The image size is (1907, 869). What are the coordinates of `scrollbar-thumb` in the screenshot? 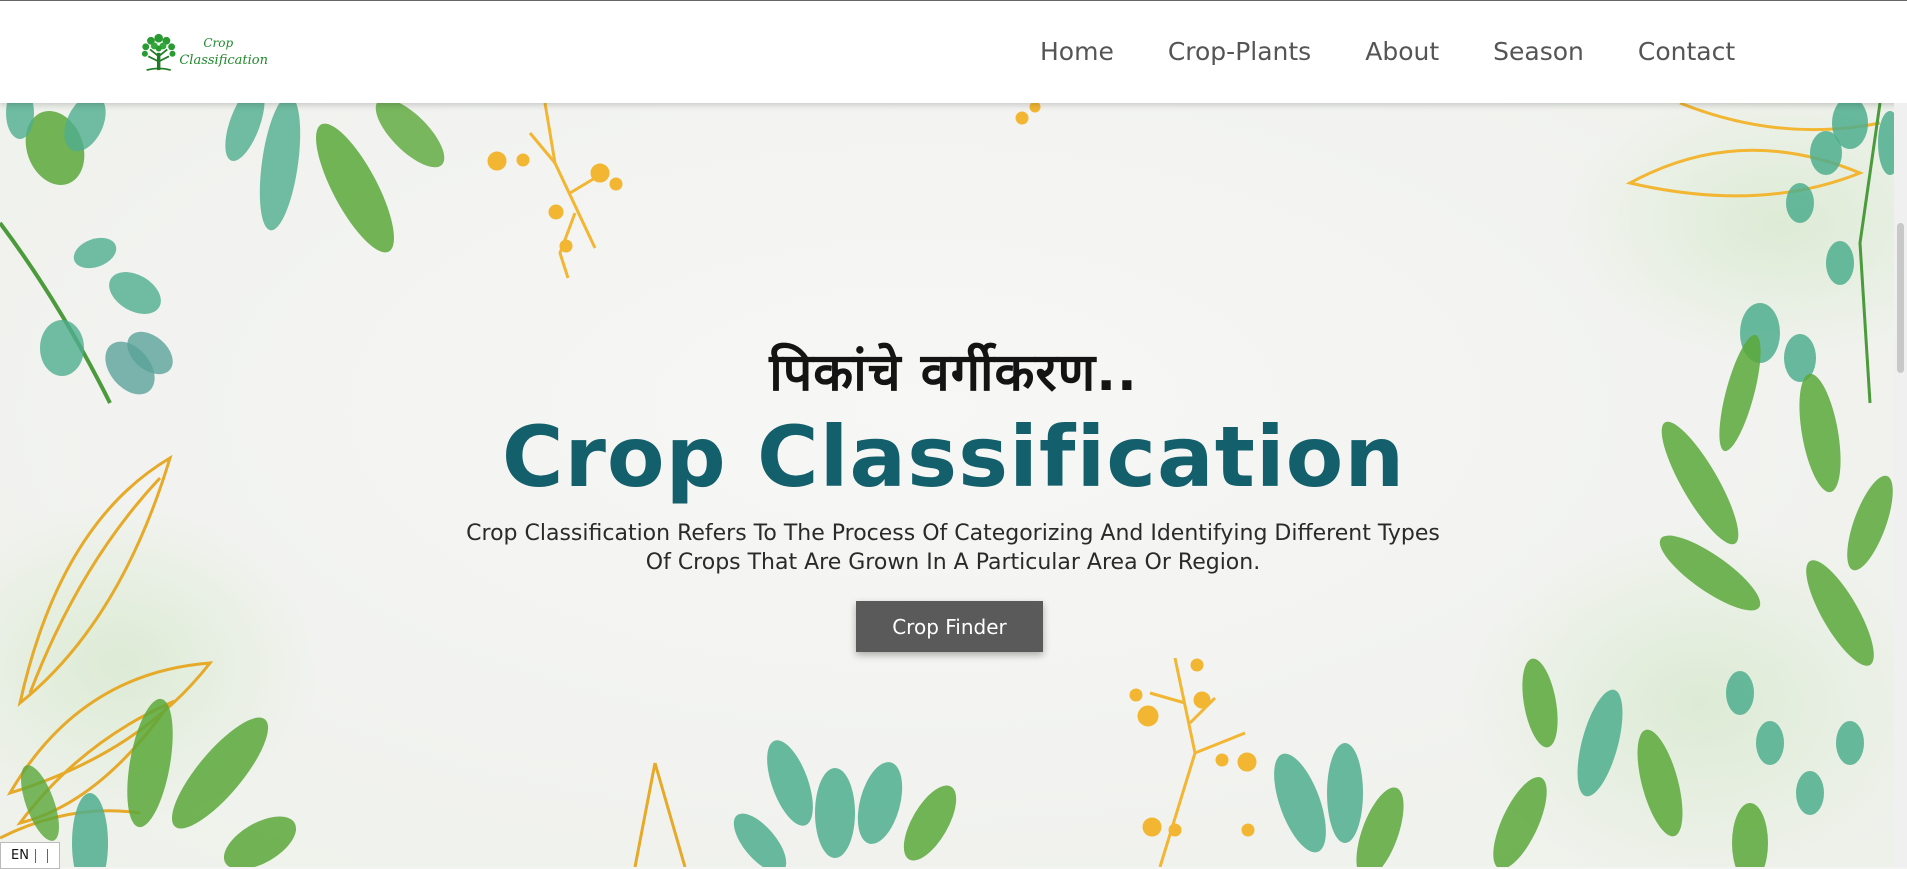 It's located at (1900, 298).